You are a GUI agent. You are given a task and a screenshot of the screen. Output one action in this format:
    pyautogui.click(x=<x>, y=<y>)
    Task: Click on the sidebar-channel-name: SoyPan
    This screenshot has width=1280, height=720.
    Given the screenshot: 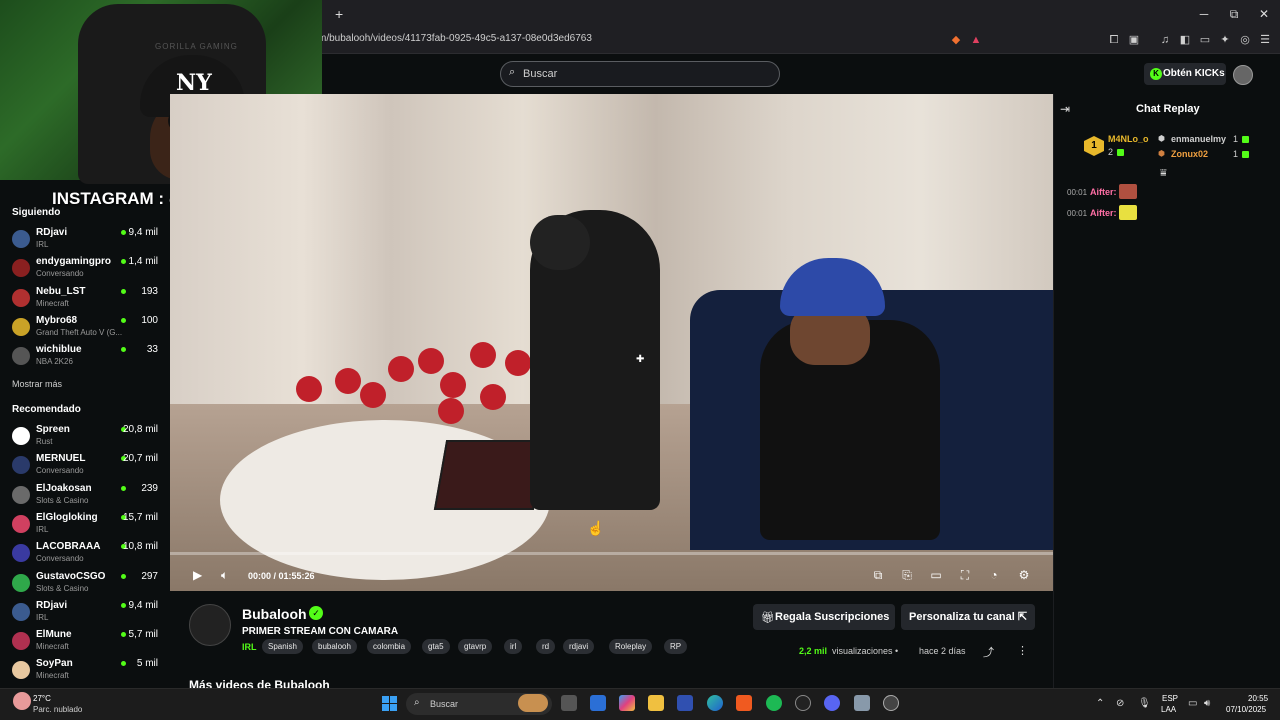 What is the action you would take?
    pyautogui.click(x=54, y=663)
    